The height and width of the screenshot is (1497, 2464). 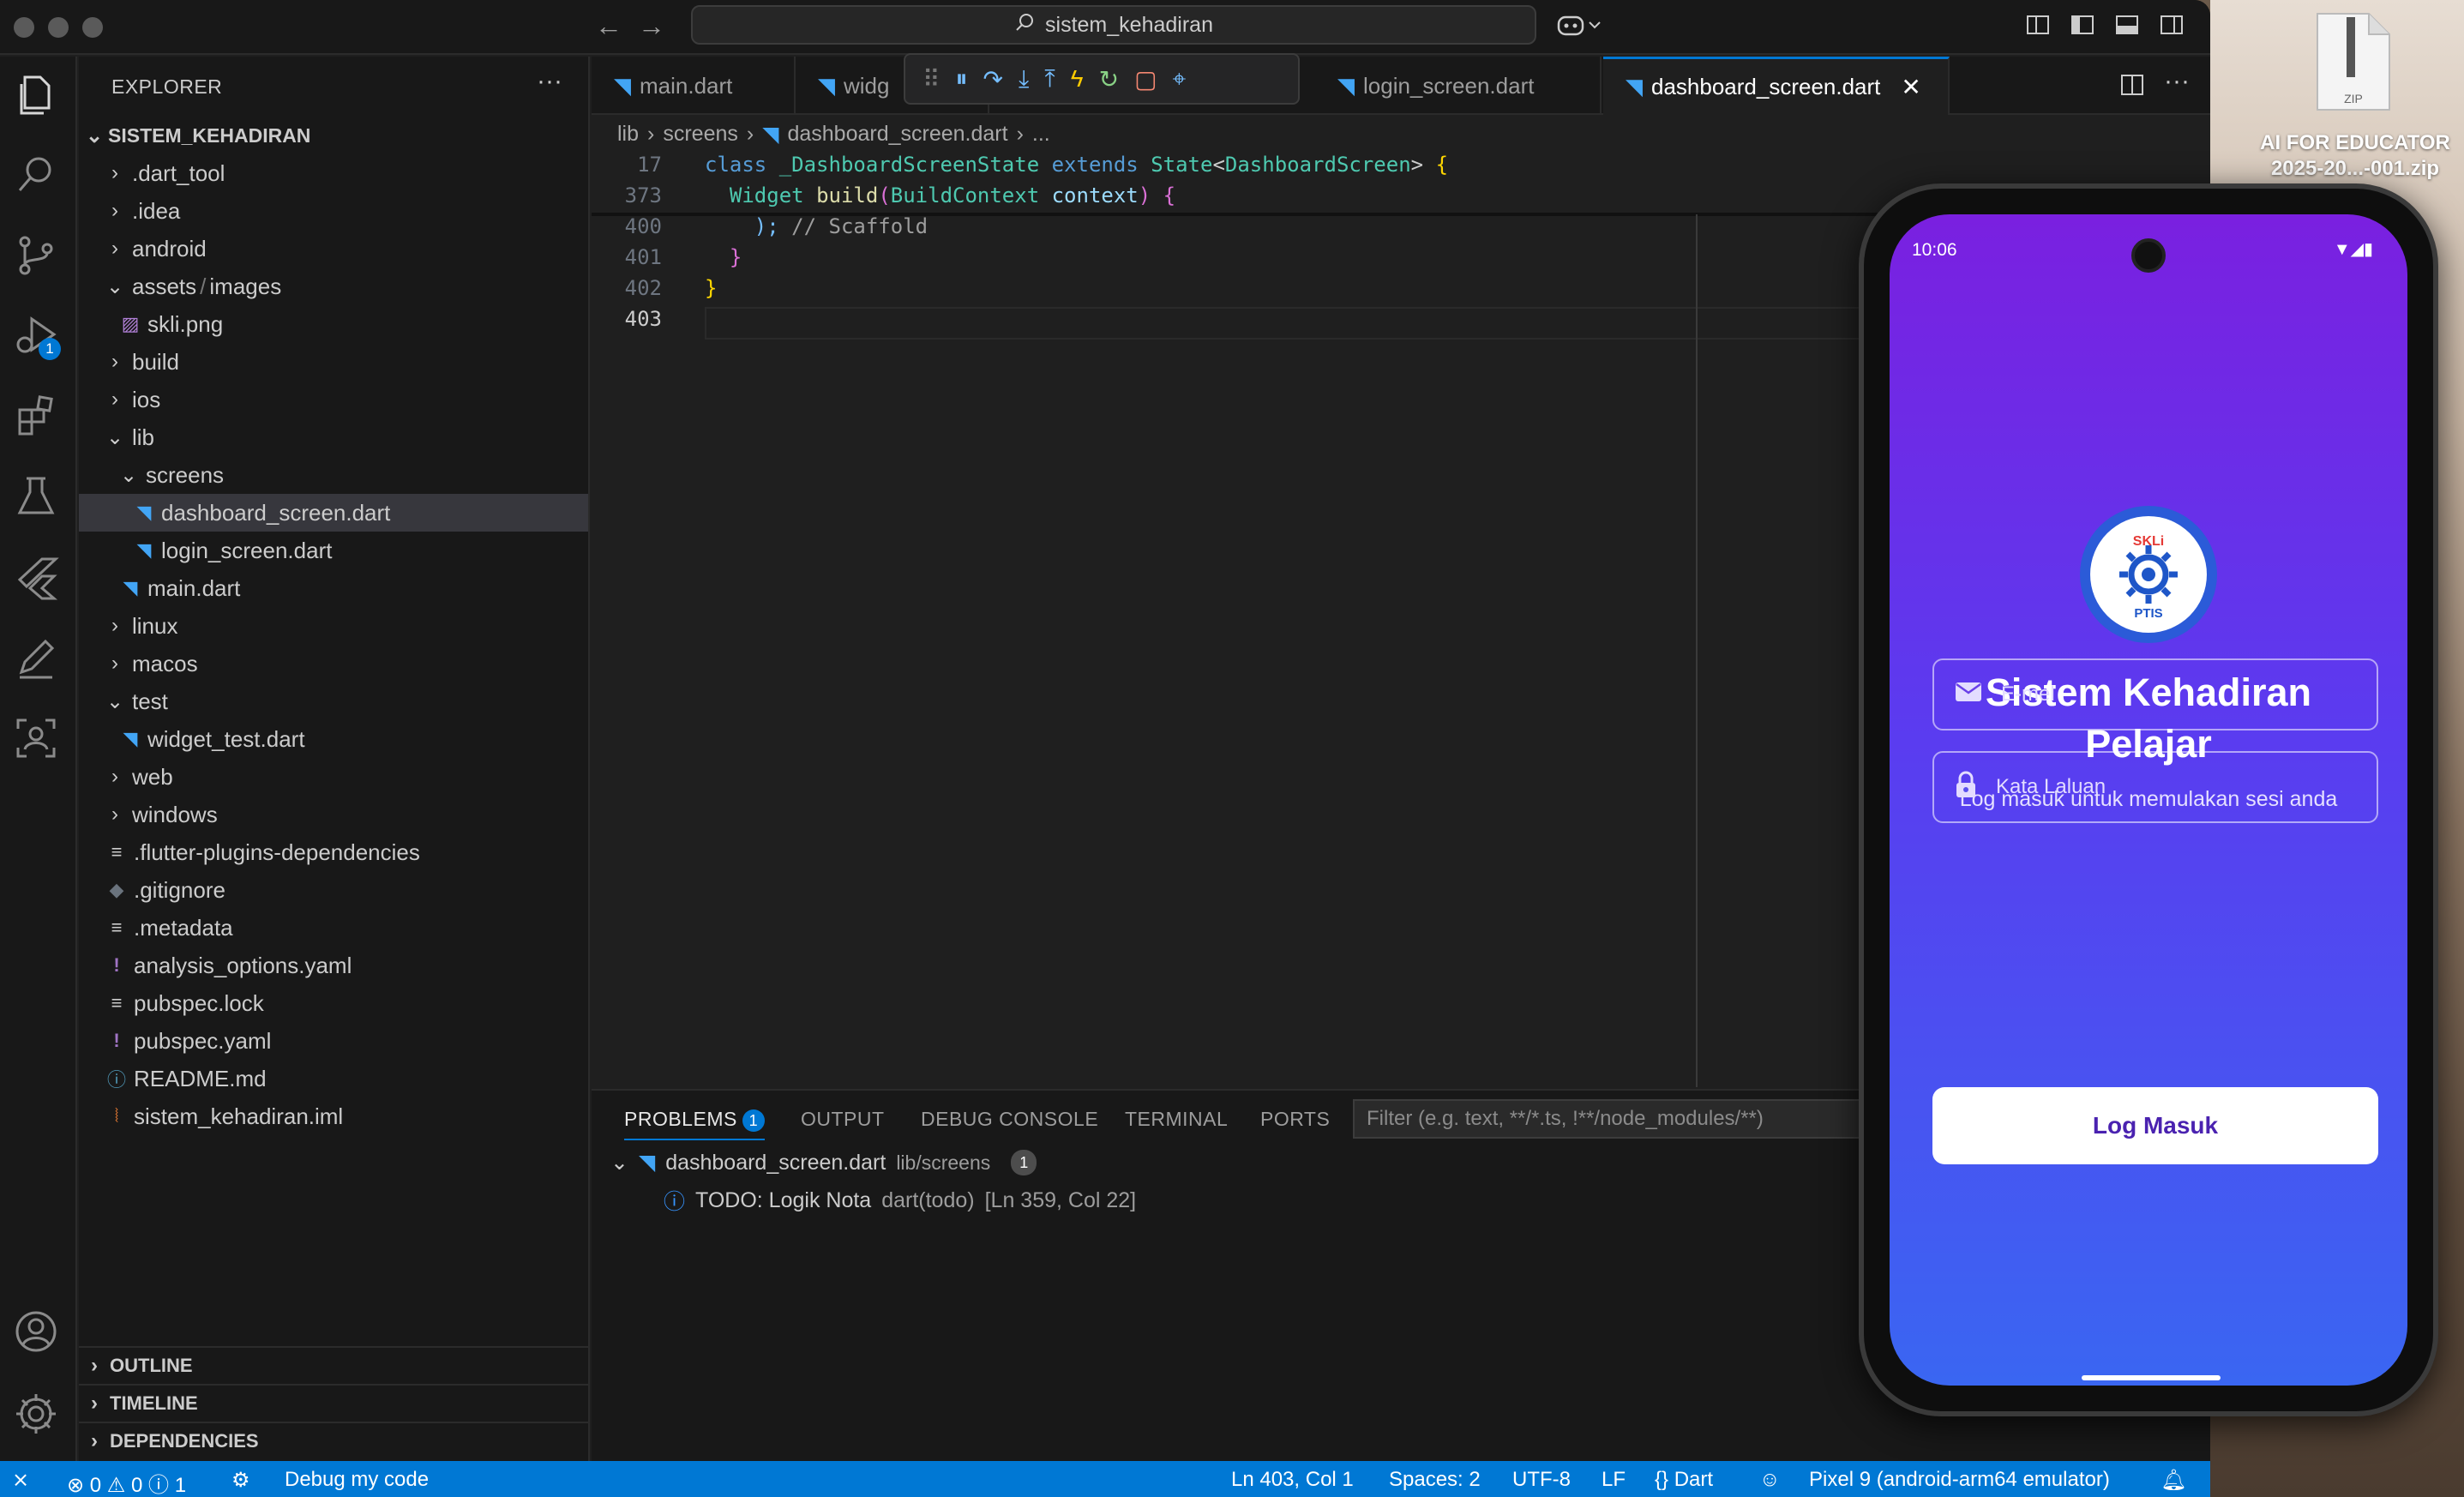 I want to click on indentation-status: Spaces: 2, so click(x=1435, y=1480).